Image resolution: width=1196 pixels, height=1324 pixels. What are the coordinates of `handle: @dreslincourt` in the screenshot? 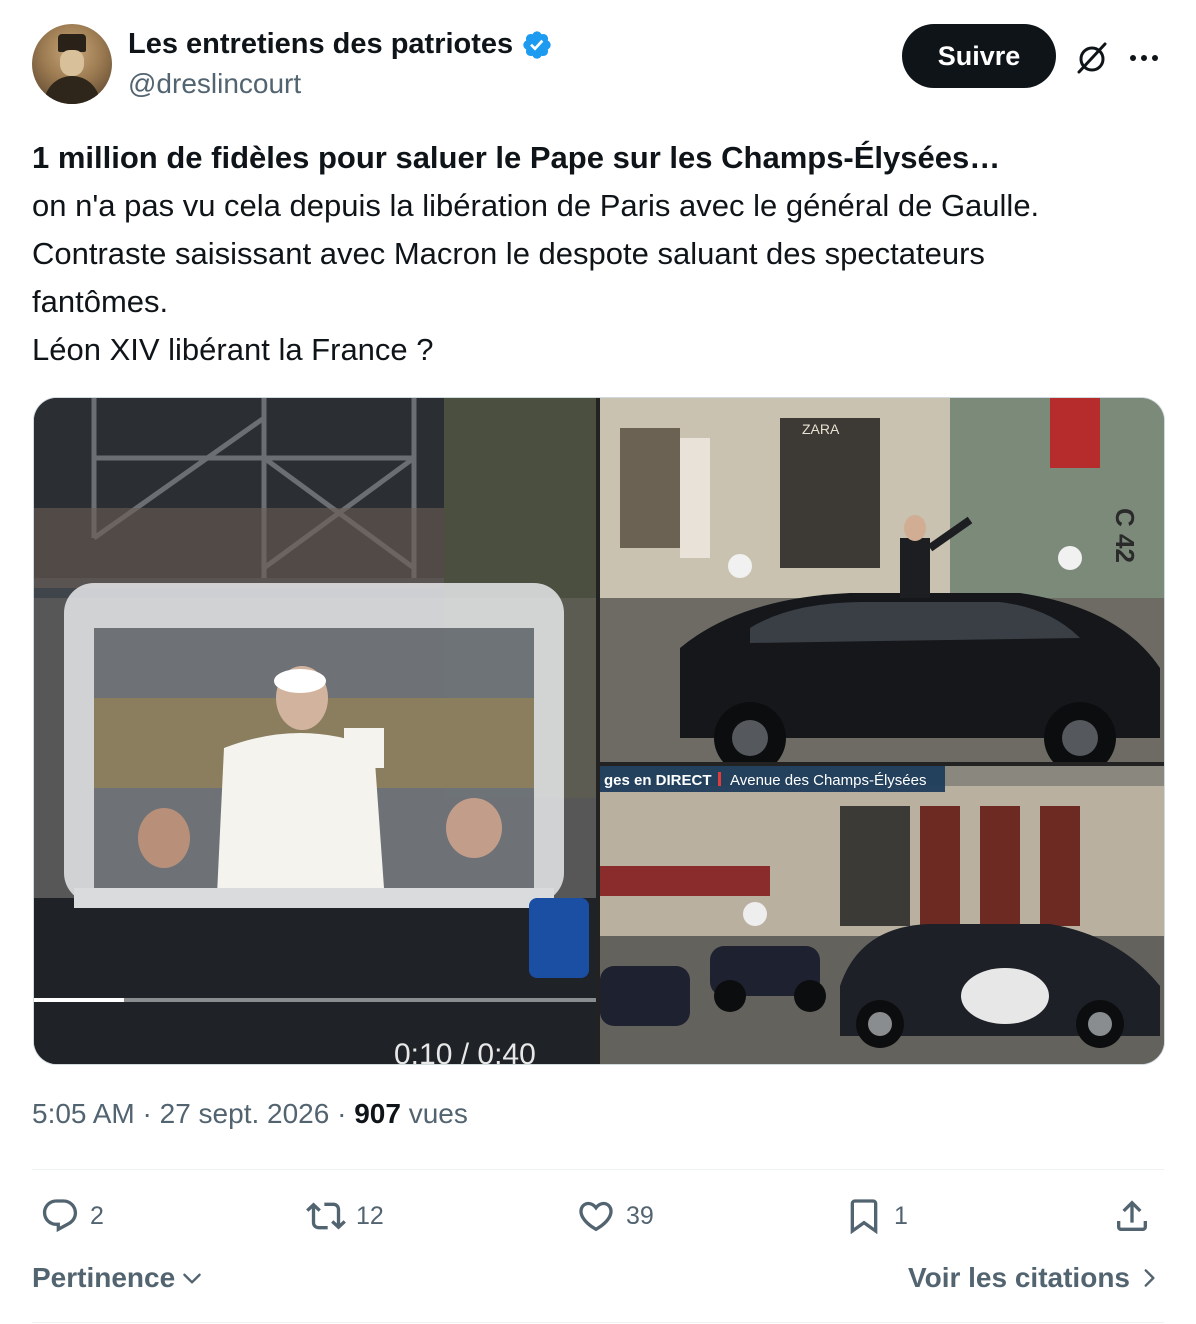 It's located at (214, 84).